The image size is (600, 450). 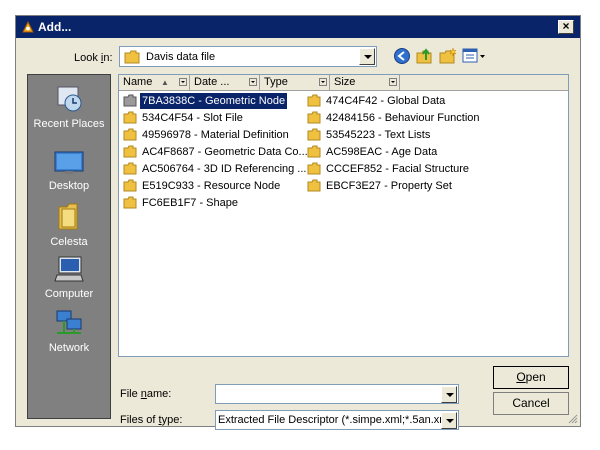 What do you see at coordinates (248, 56) in the screenshot?
I see `look-in-dropdown: Davis data file` at bounding box center [248, 56].